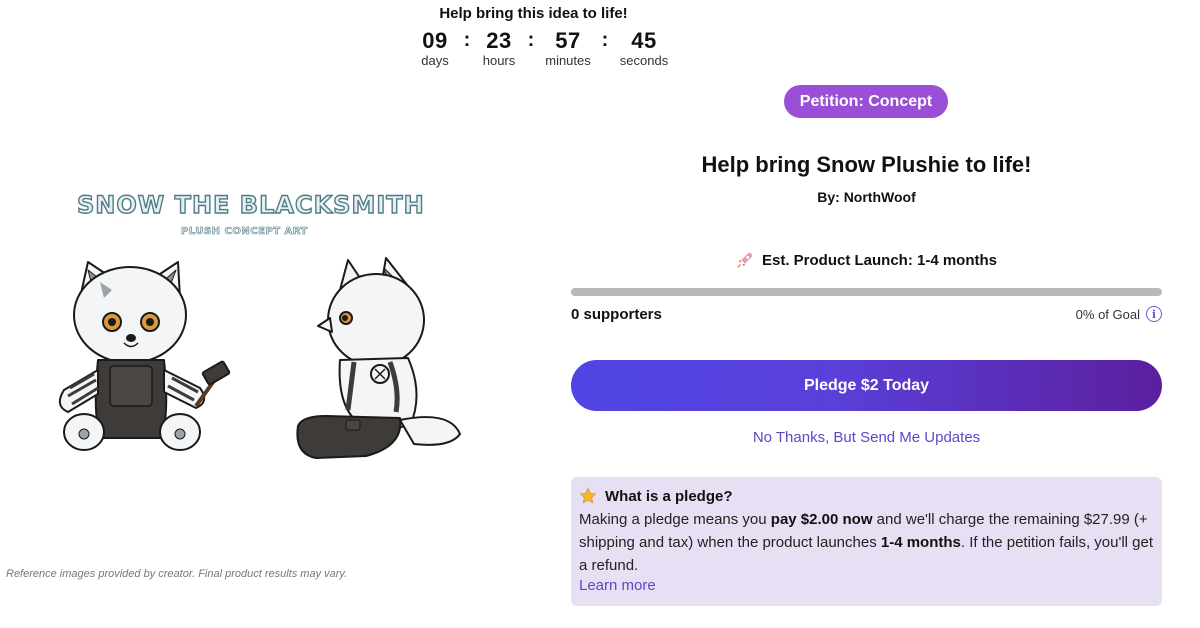 Image resolution: width=1200 pixels, height=628 pixels. I want to click on pledge-launch-window: 1-4 months, so click(920, 542).